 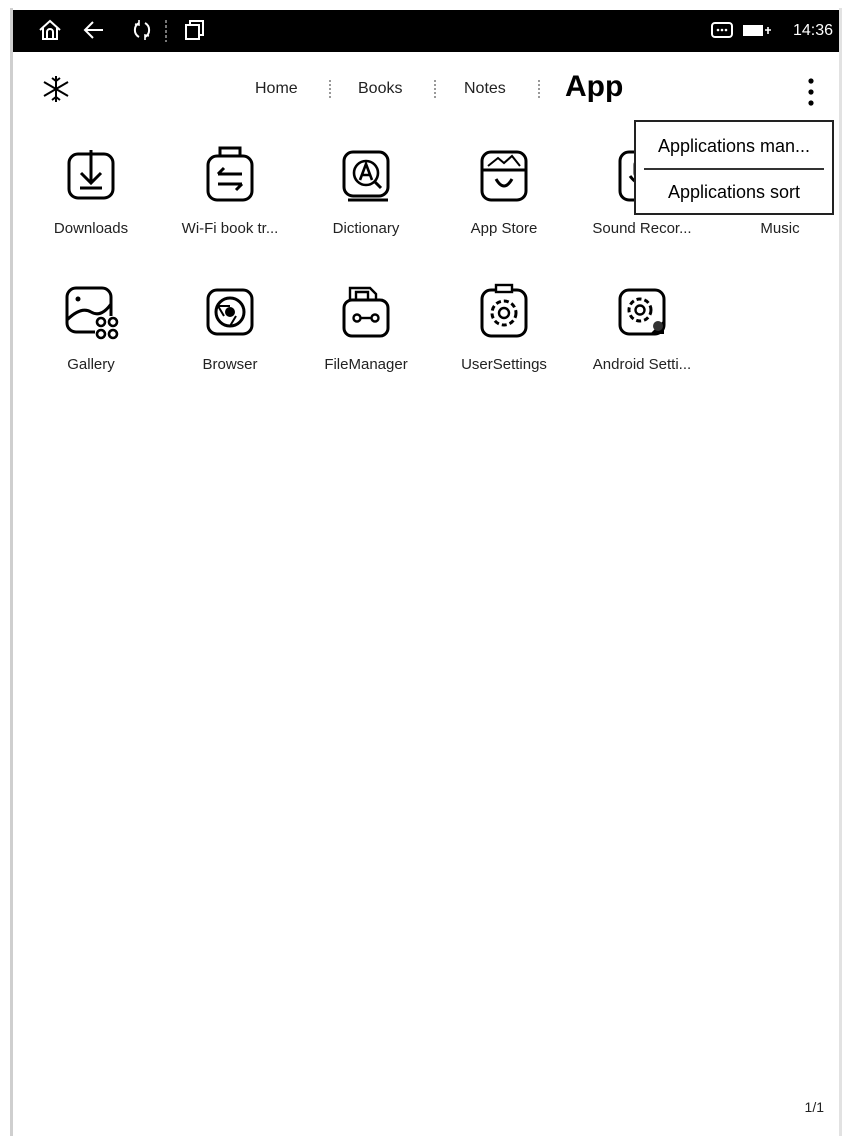 I want to click on dictionary-icon, so click(x=366, y=176).